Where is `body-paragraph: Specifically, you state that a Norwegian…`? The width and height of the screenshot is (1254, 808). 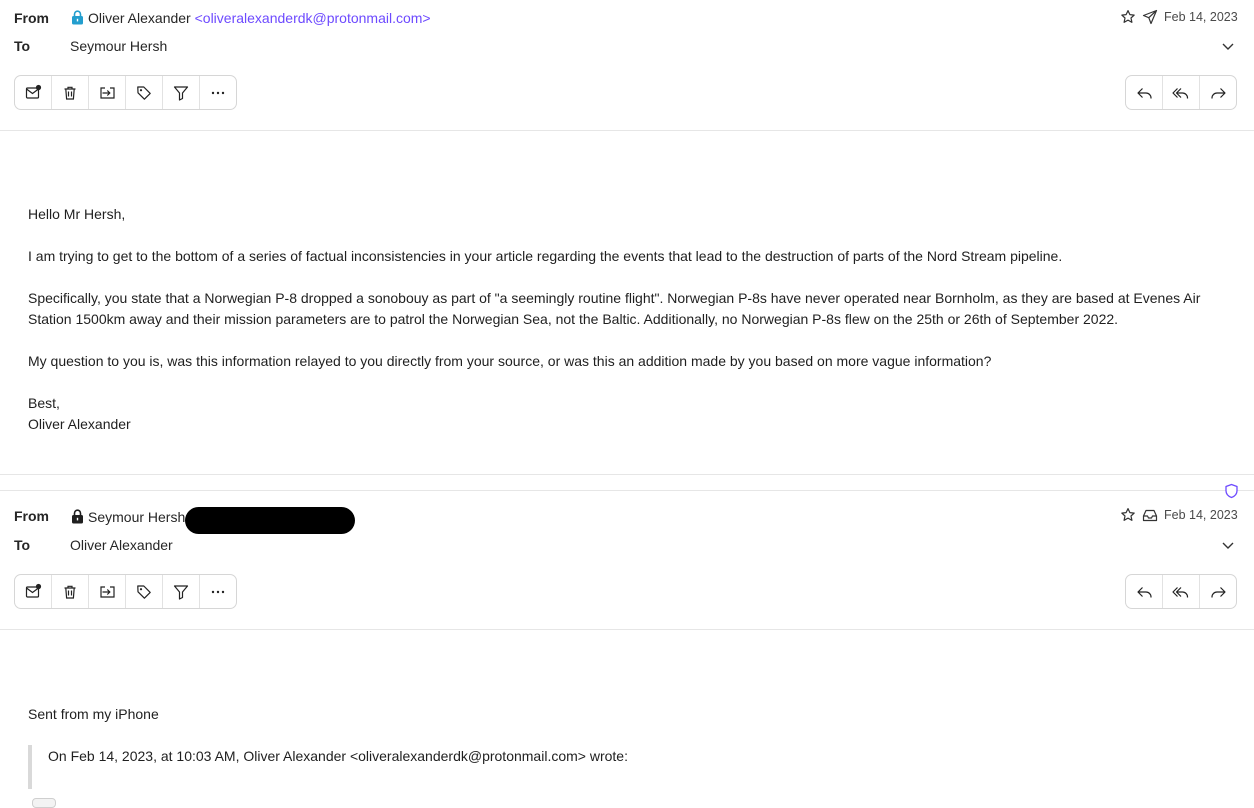
body-paragraph: Specifically, you state that a Norwegian… is located at coordinates (614, 308).